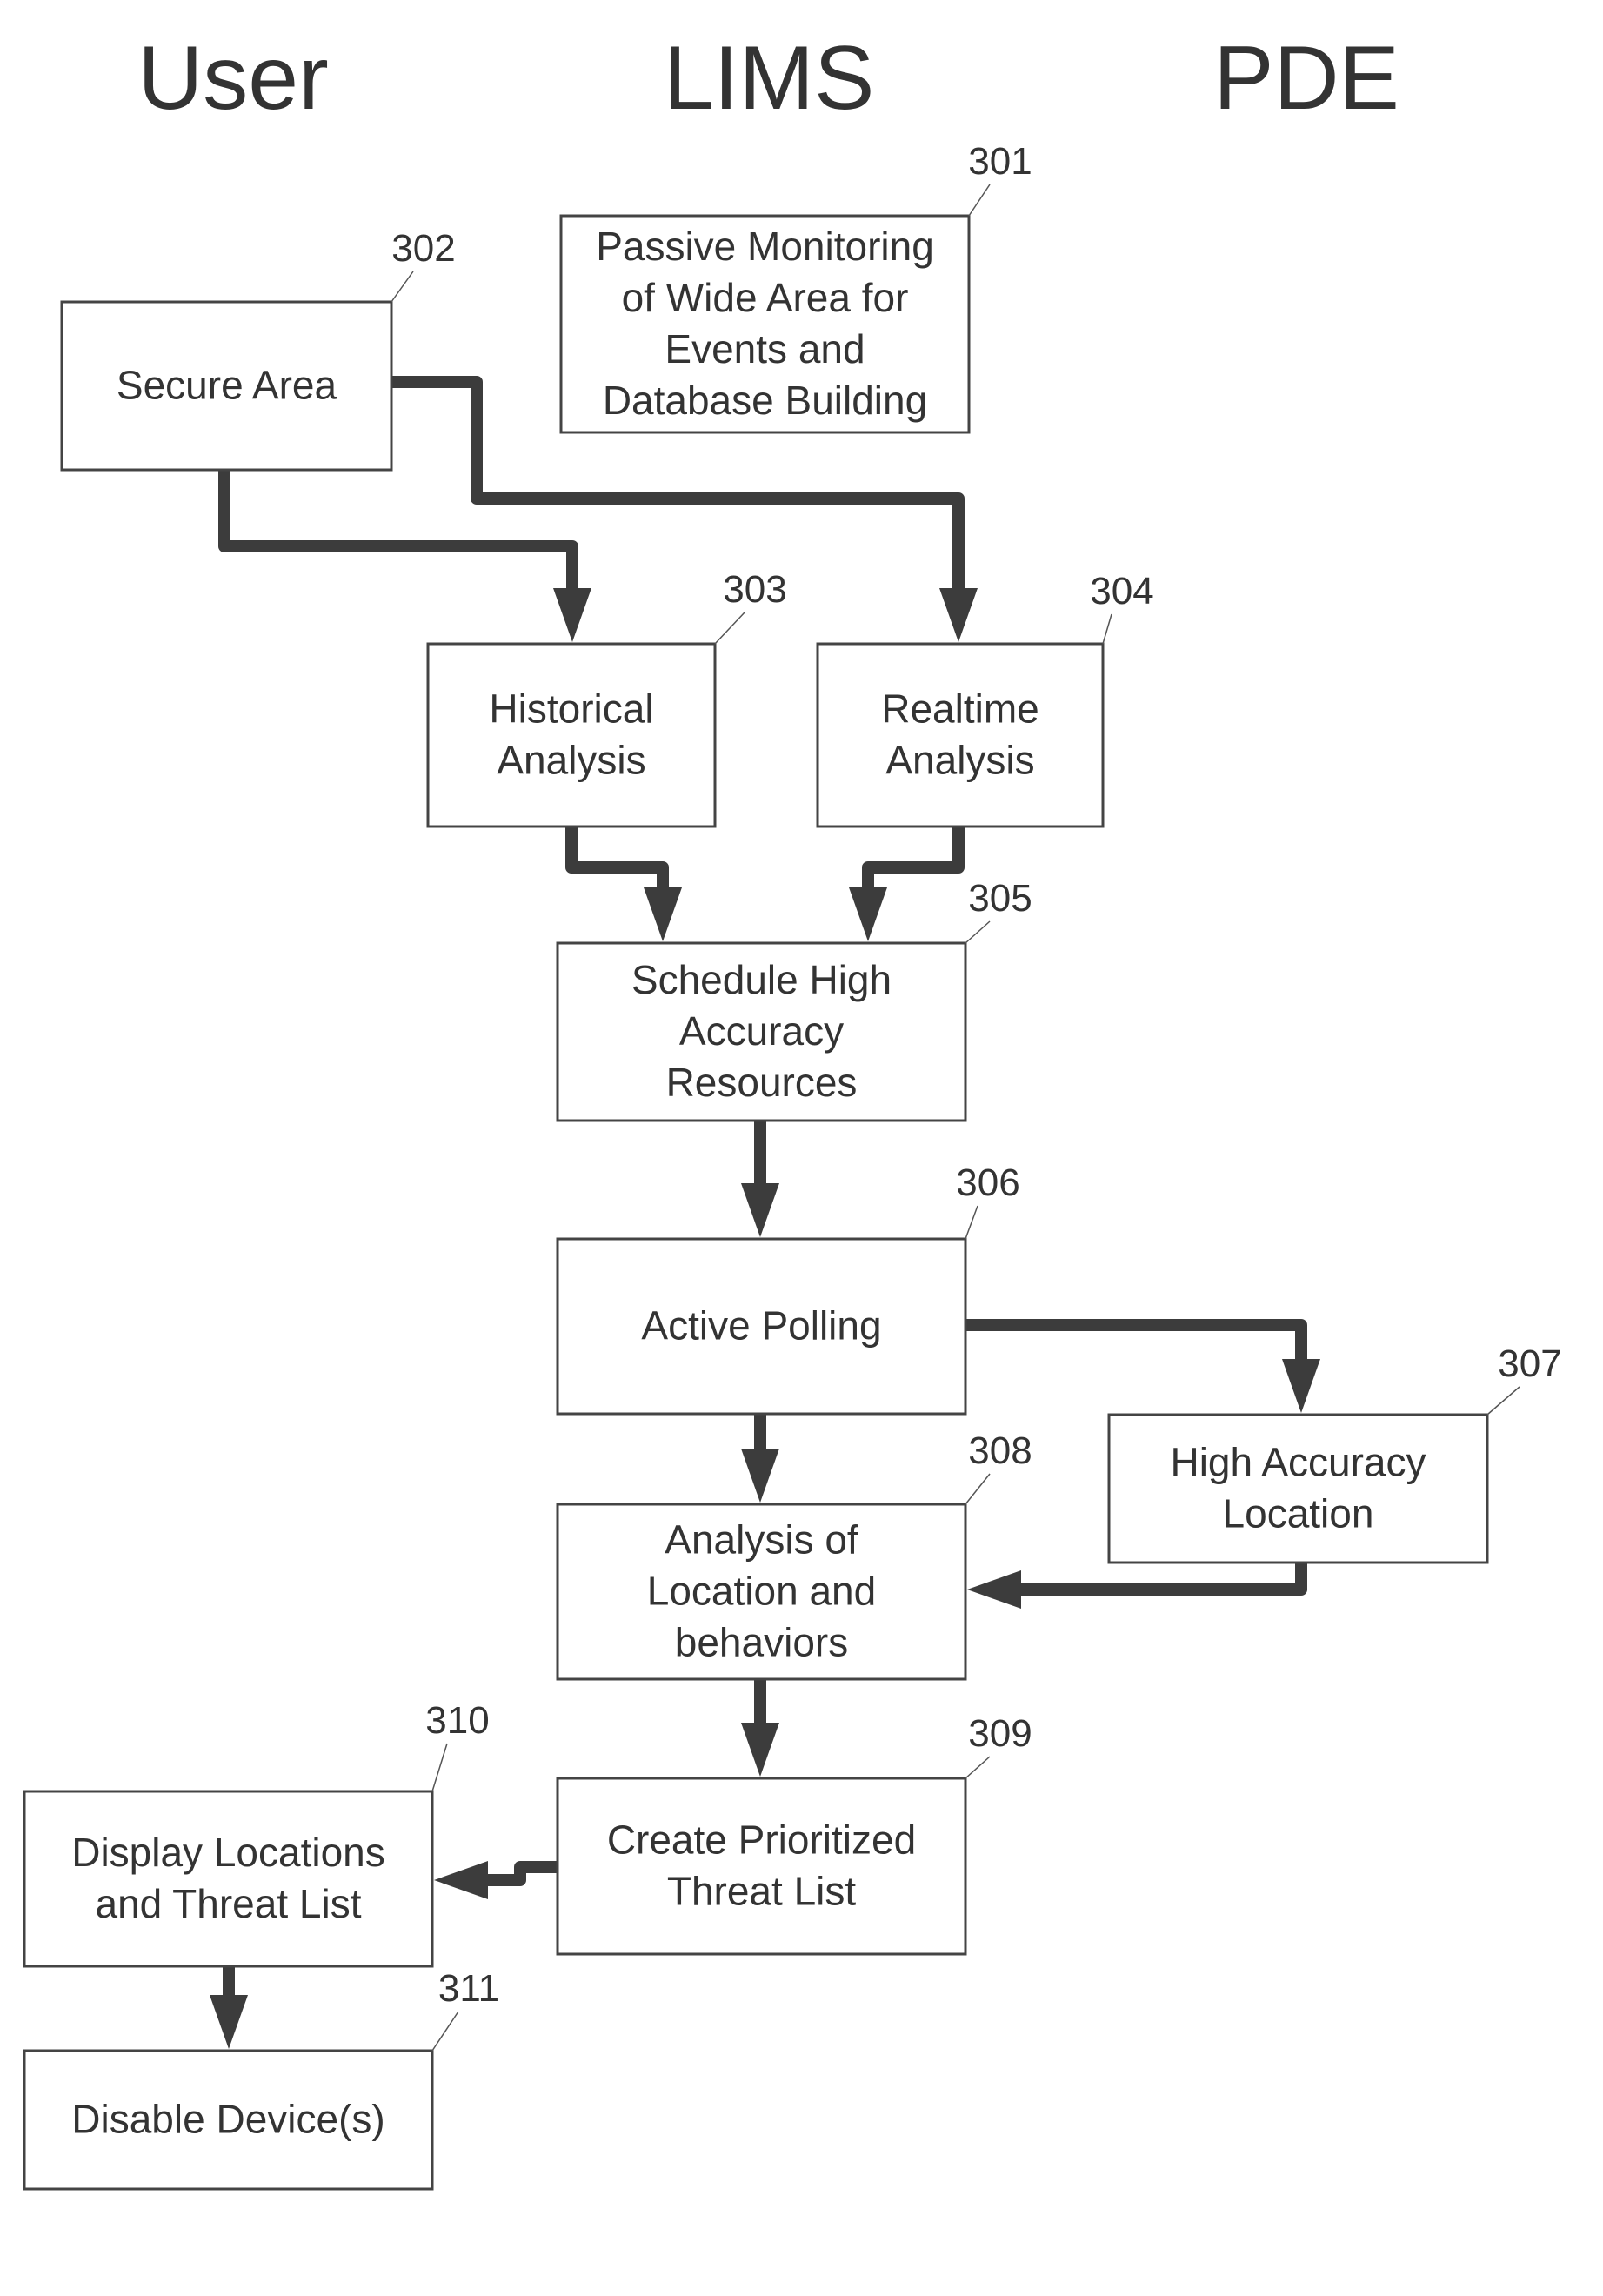 Image resolution: width=1603 pixels, height=2296 pixels. Describe the element at coordinates (761, 1539) in the screenshot. I see `process-box-text: Analysis of` at that location.